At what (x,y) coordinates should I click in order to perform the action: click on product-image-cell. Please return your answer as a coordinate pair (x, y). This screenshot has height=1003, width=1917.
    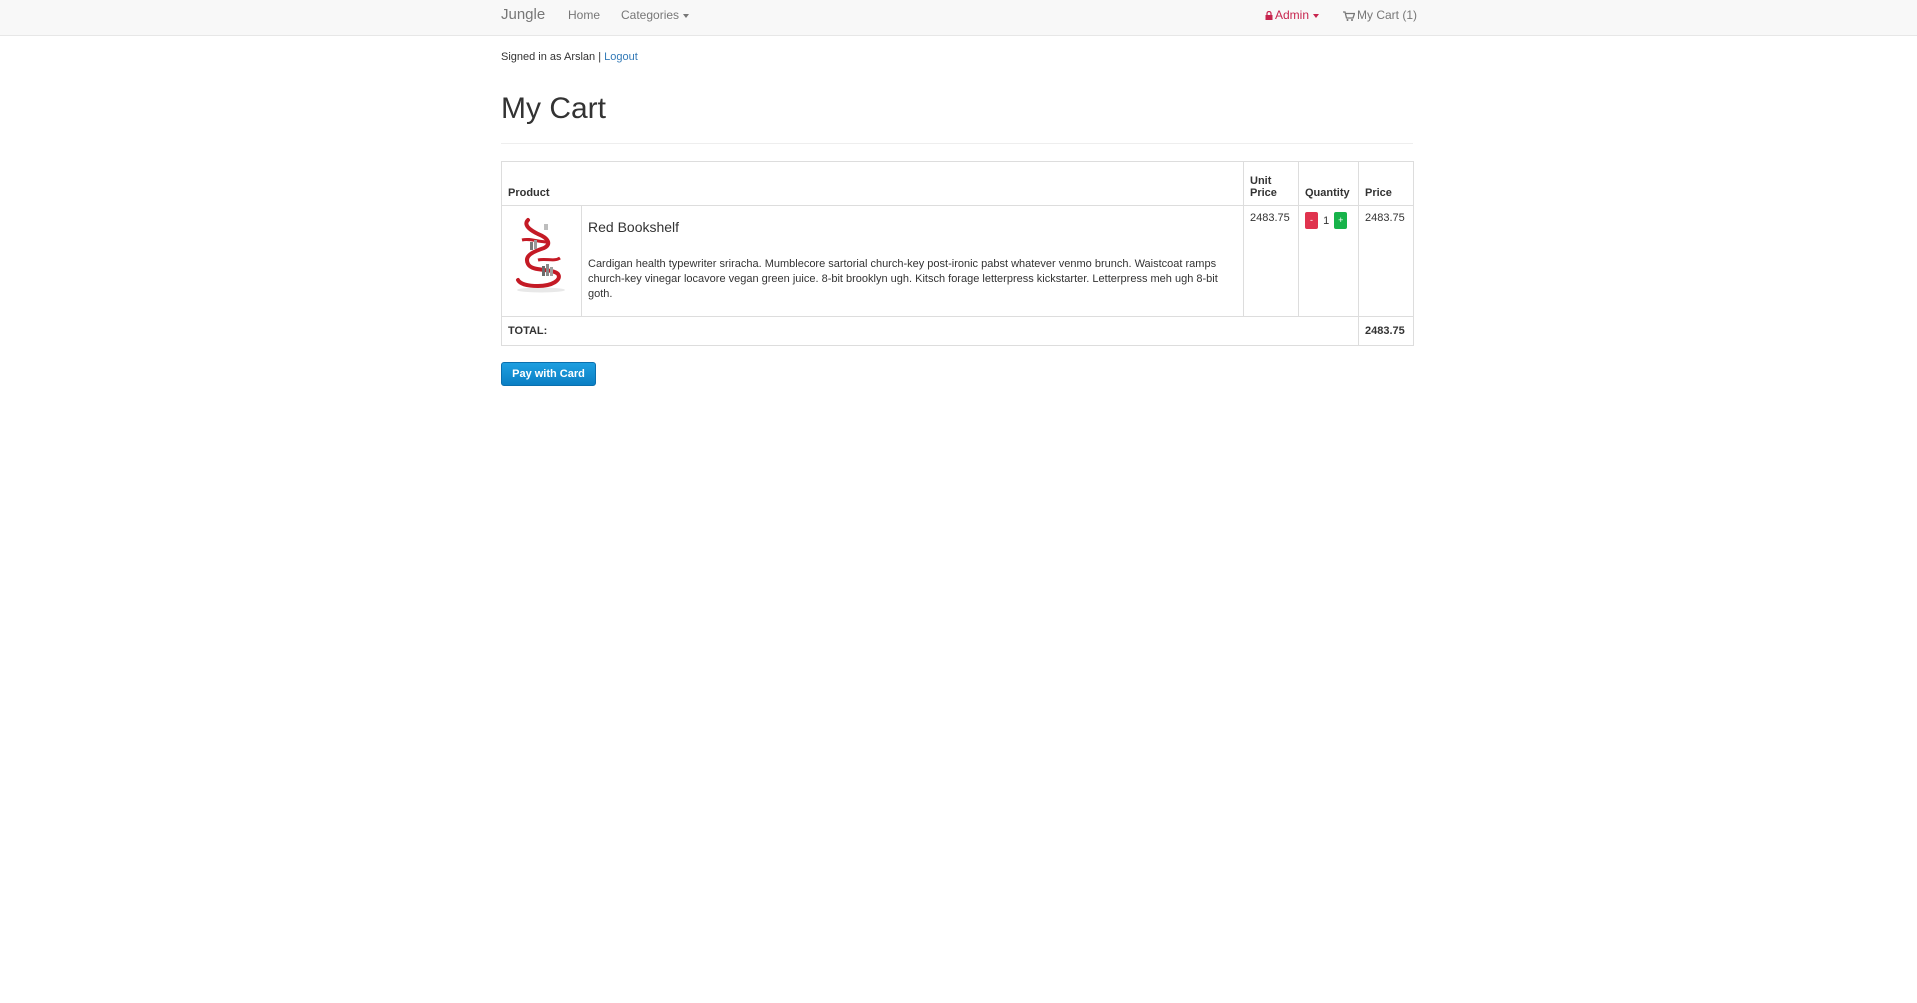
    Looking at the image, I should click on (541, 261).